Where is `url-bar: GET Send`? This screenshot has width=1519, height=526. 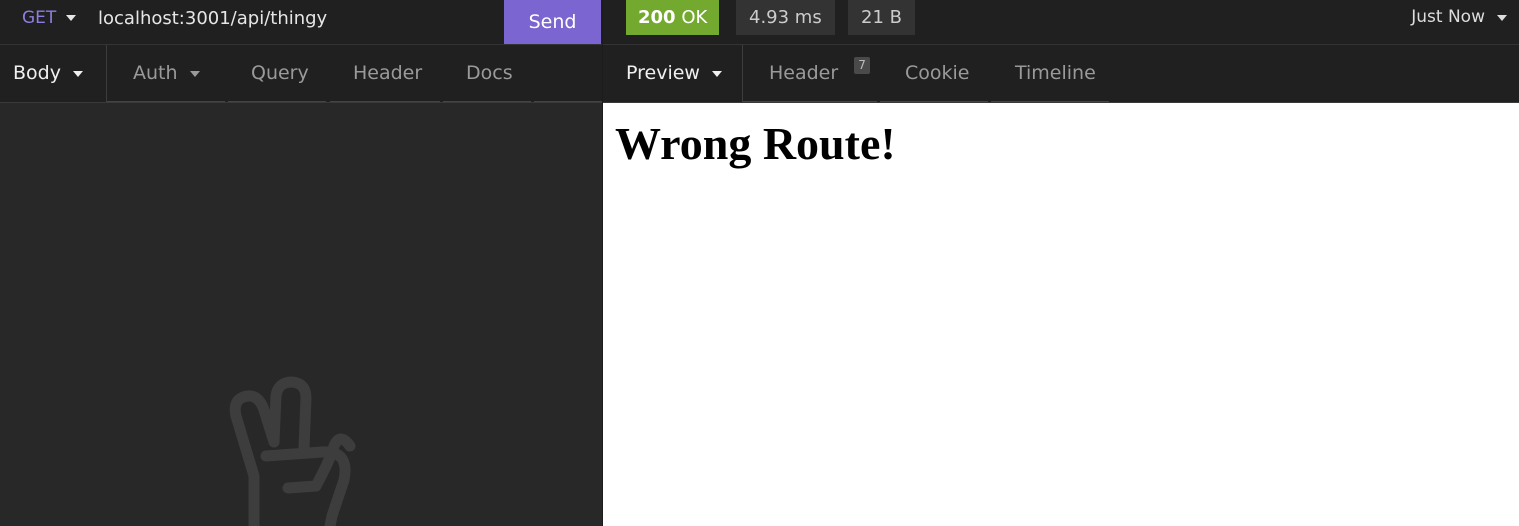
url-bar: GET Send is located at coordinates (301, 22).